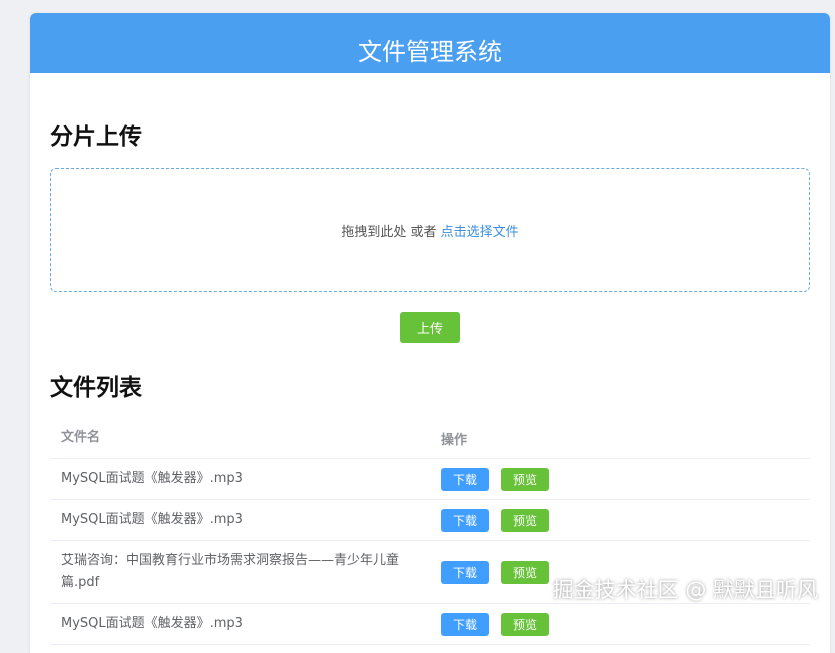 Image resolution: width=835 pixels, height=653 pixels. What do you see at coordinates (81, 437) in the screenshot?
I see `column-header-name: 文件名` at bounding box center [81, 437].